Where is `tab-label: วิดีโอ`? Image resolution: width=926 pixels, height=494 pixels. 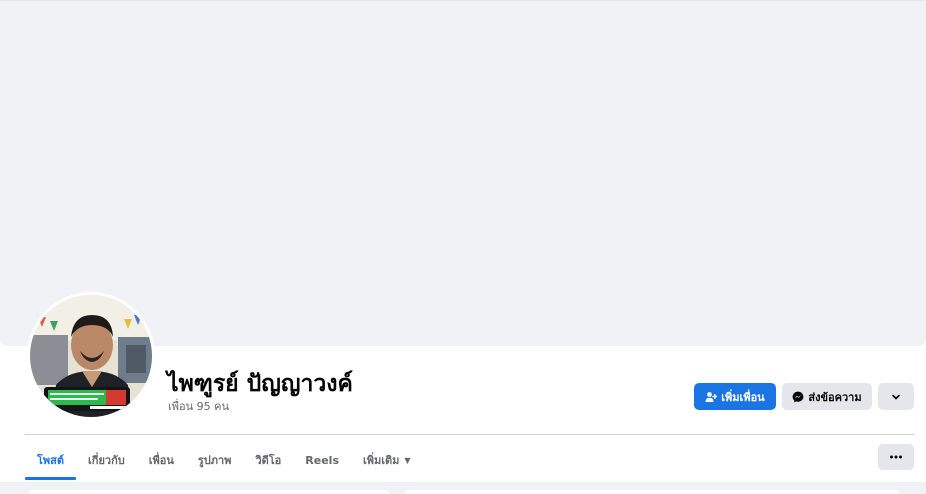
tab-label: วิดีโอ is located at coordinates (268, 460).